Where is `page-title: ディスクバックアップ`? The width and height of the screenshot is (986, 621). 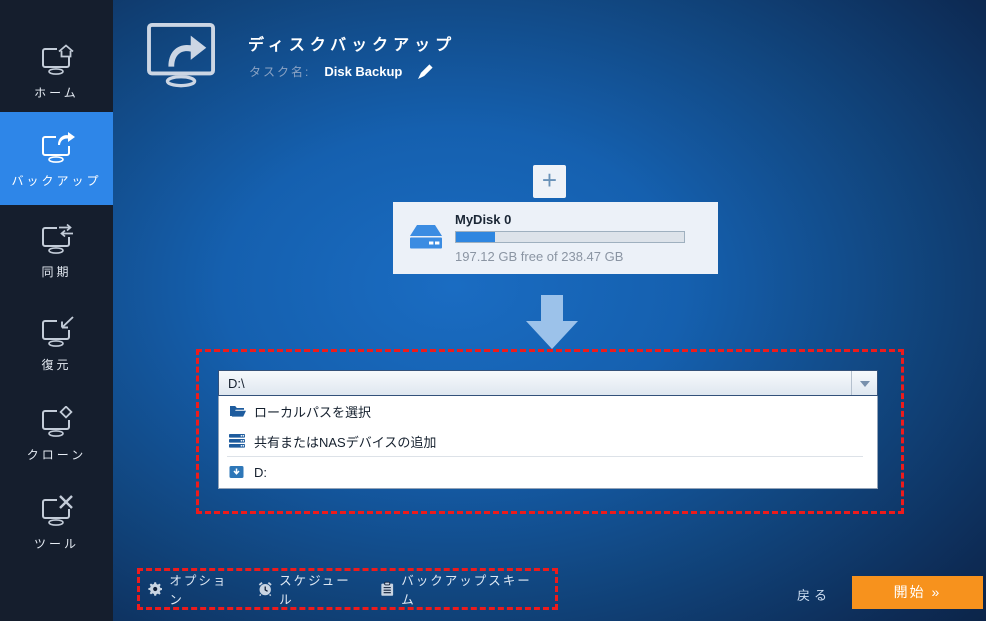 page-title: ディスクバックアップ is located at coordinates (352, 45).